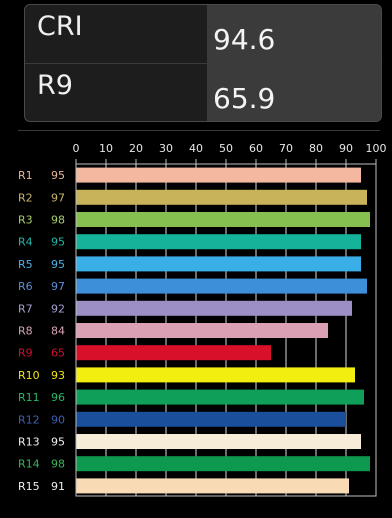 The height and width of the screenshot is (518, 392). I want to click on row-label: R8, so click(25, 331).